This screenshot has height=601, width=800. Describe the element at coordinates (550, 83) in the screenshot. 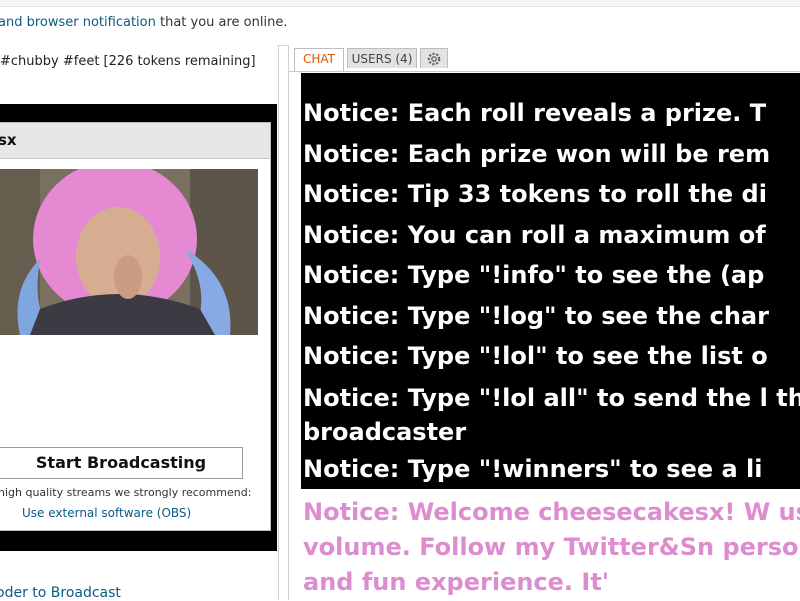

I see `chat-message-partial` at that location.